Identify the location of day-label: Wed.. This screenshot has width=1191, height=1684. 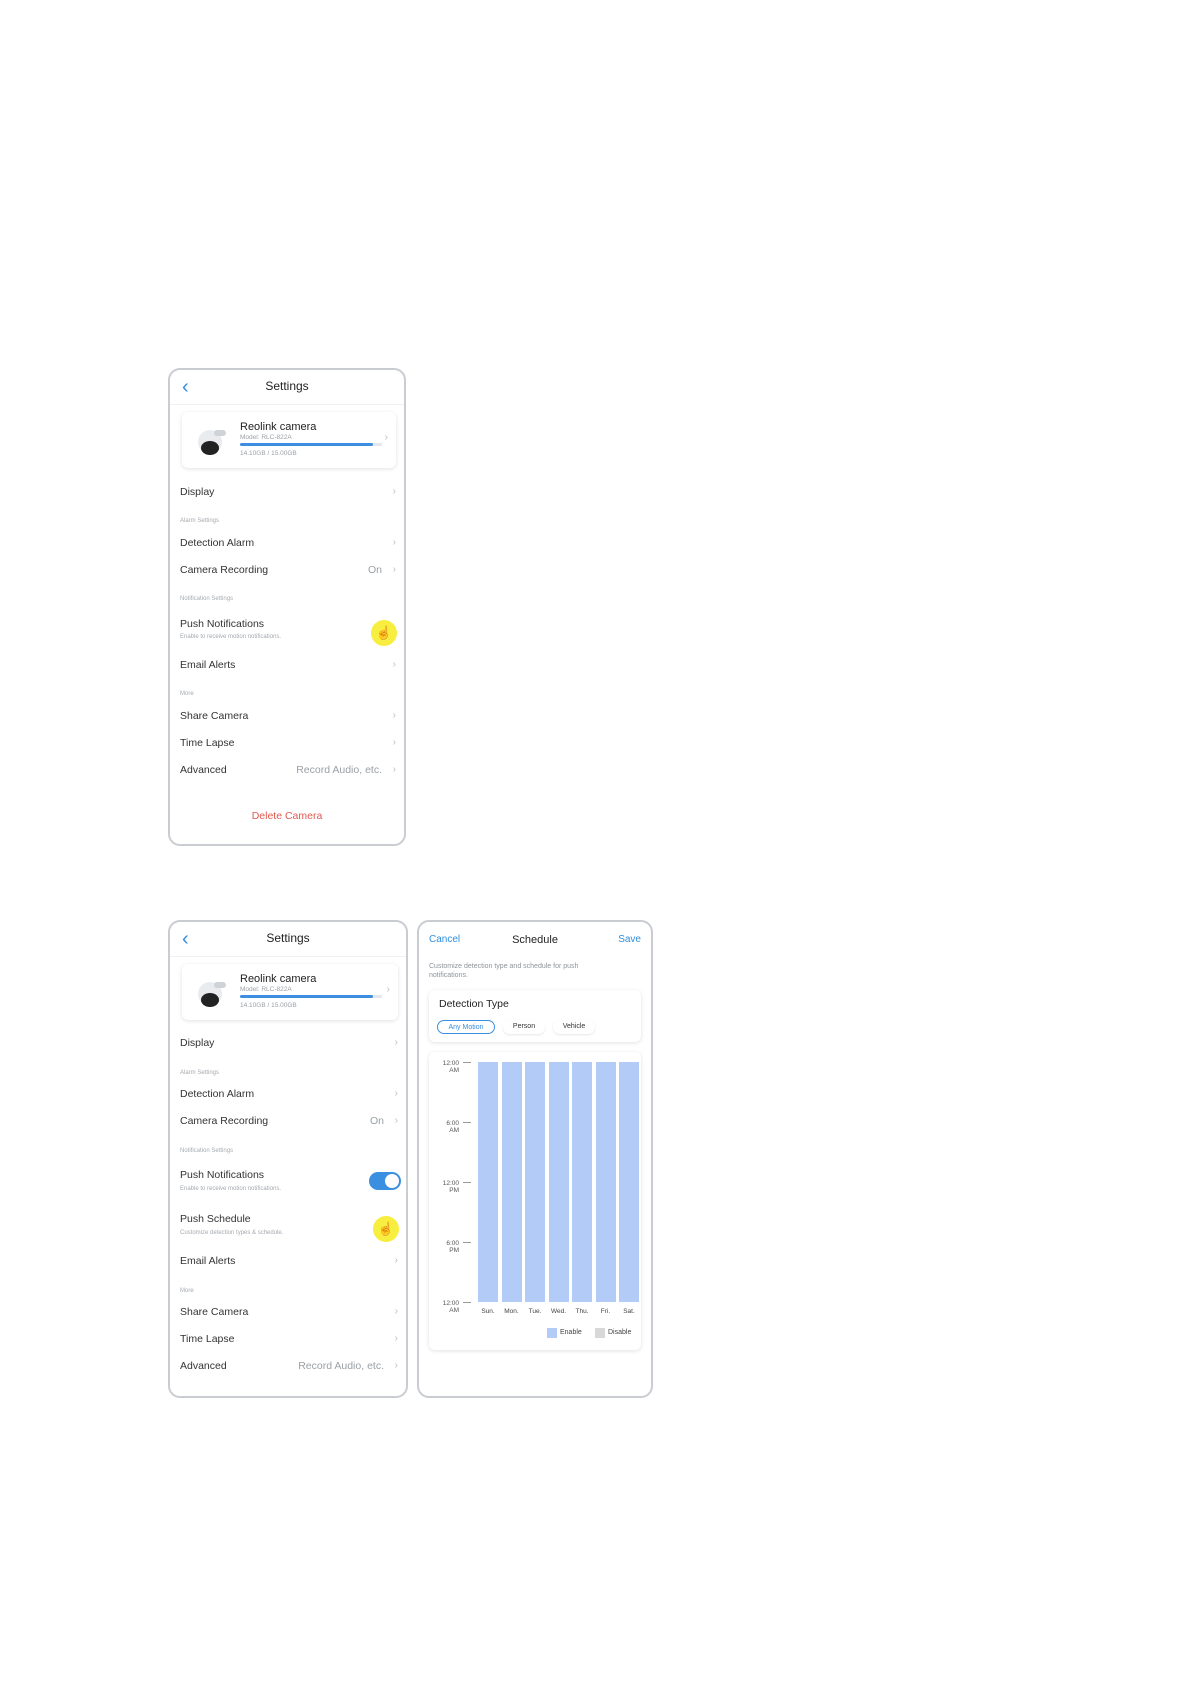
(558, 1311).